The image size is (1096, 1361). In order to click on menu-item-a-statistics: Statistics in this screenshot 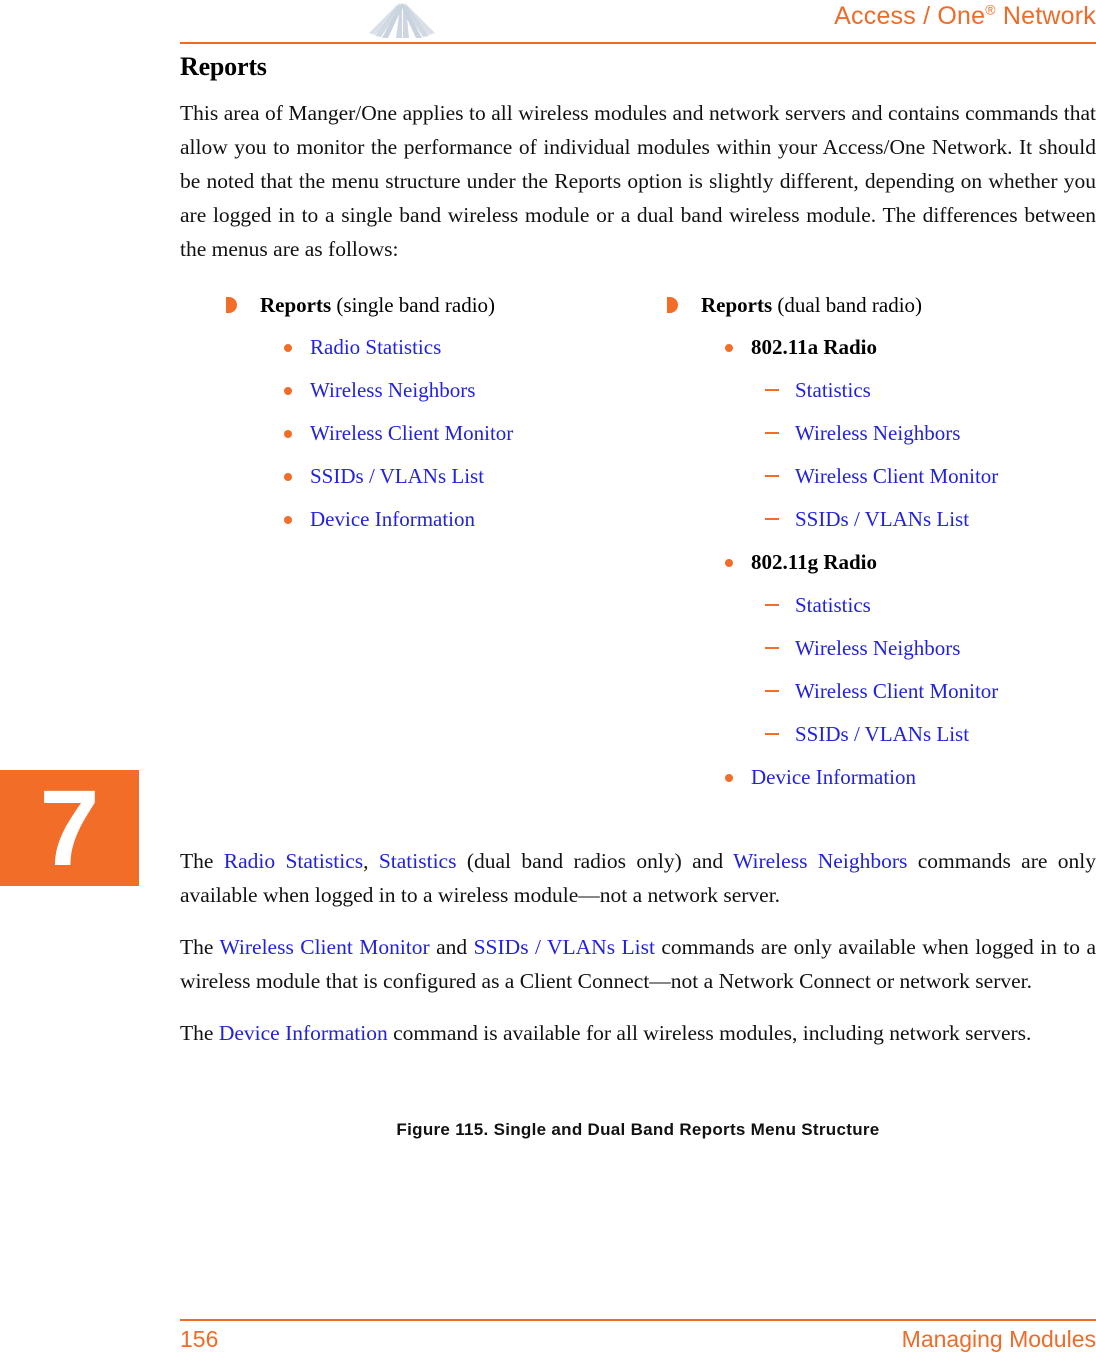, I will do `click(930, 390)`.